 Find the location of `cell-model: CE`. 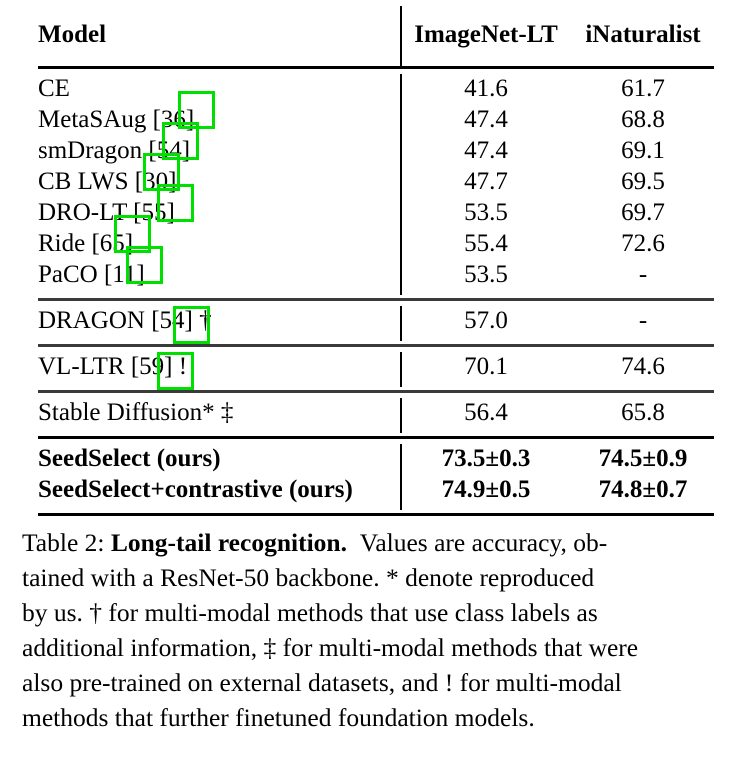

cell-model: CE is located at coordinates (54, 88).